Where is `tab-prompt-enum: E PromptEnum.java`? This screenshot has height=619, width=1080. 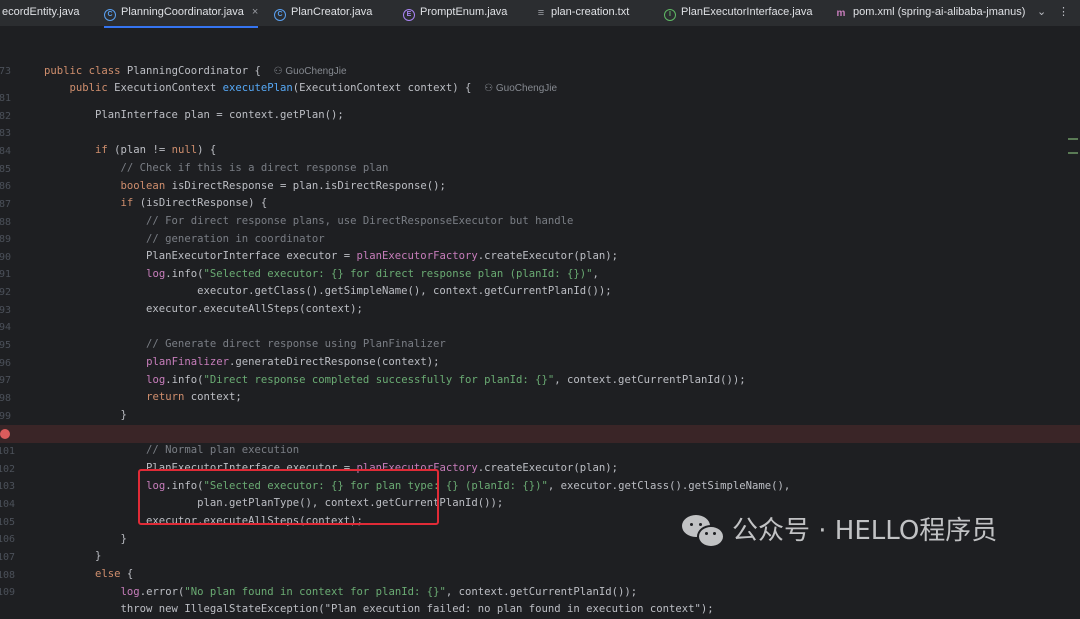
tab-prompt-enum: E PromptEnum.java is located at coordinates (455, 13).